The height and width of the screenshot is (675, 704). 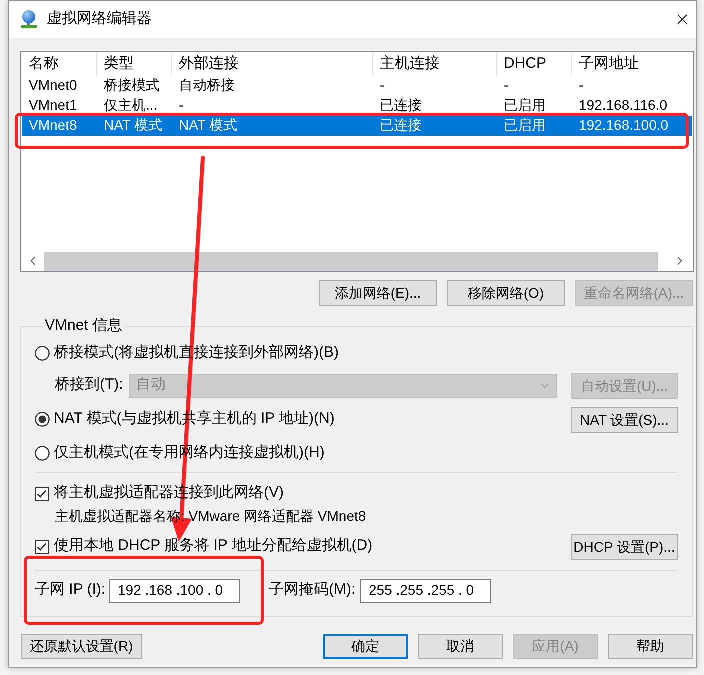 I want to click on column-header: 子网地址, so click(x=632, y=64).